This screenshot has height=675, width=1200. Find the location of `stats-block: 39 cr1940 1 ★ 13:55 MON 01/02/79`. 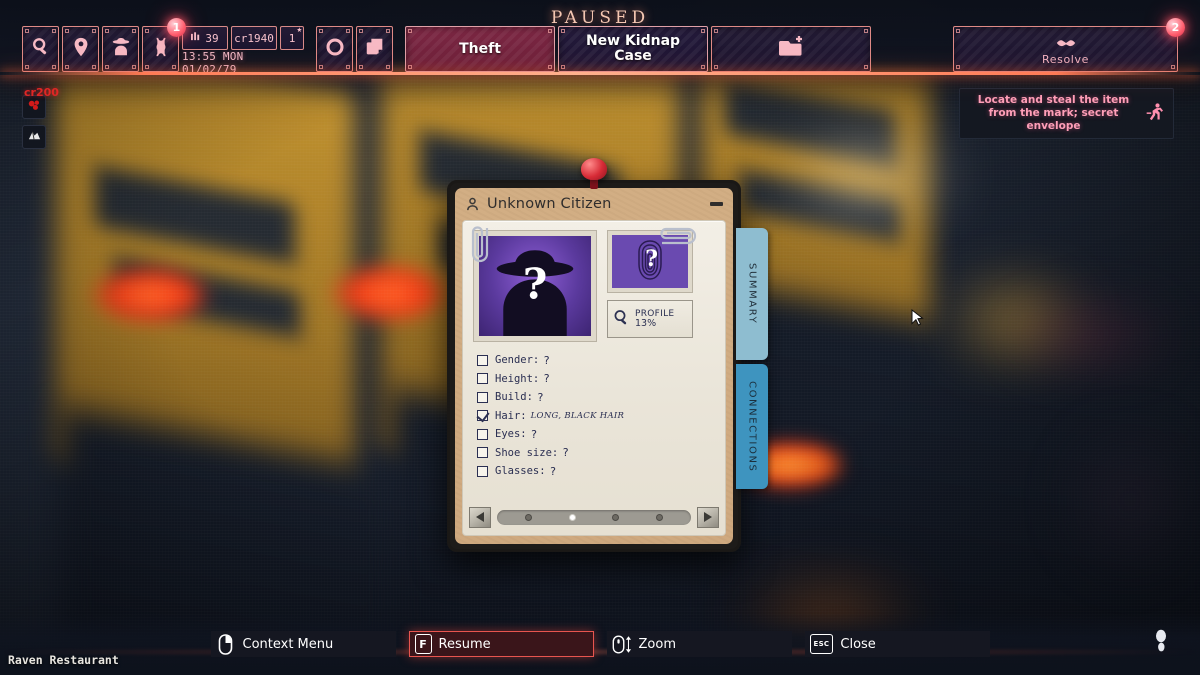

stats-block: 39 cr1940 1 ★ 13:55 MON 01/02/79 is located at coordinates (243, 50).